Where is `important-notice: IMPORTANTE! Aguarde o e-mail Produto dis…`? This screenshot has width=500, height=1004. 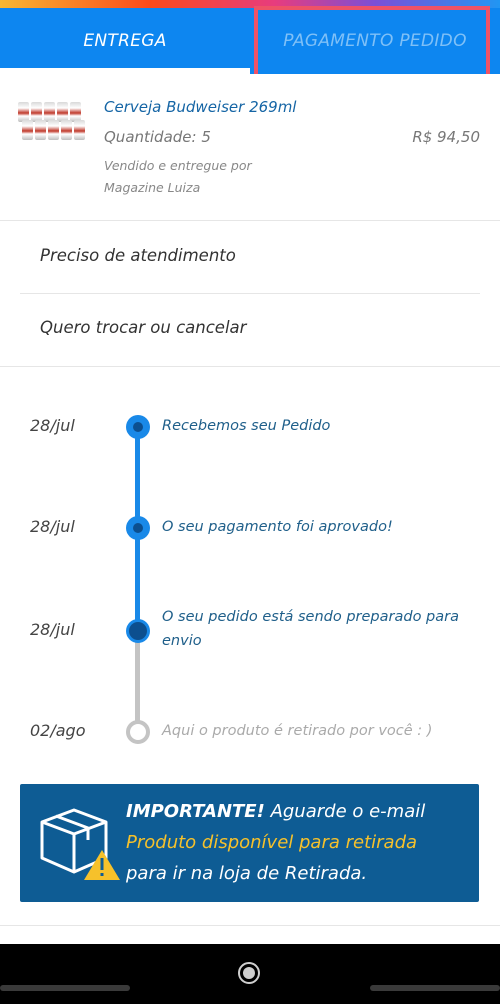 important-notice: IMPORTANTE! Aguarde o e-mail Produto dis… is located at coordinates (249, 843).